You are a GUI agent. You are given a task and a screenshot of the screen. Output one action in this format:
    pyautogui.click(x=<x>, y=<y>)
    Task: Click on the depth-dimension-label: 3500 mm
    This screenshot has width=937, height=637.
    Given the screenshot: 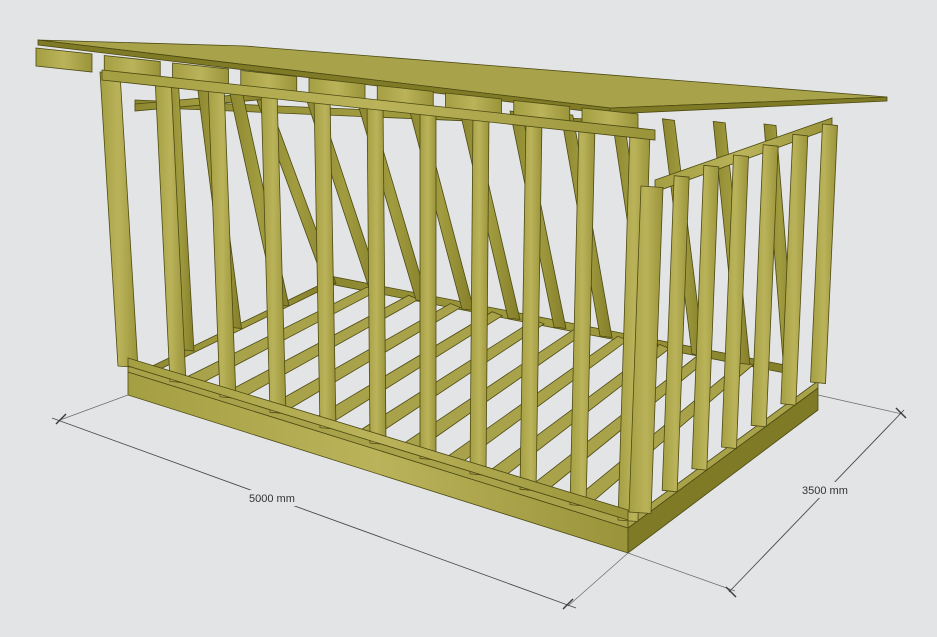 What is the action you would take?
    pyautogui.click(x=825, y=491)
    